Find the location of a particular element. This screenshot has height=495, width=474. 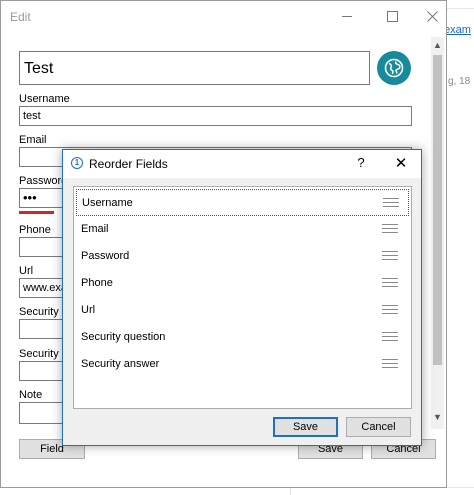

field-label-security-question: Security q is located at coordinates (43, 312).